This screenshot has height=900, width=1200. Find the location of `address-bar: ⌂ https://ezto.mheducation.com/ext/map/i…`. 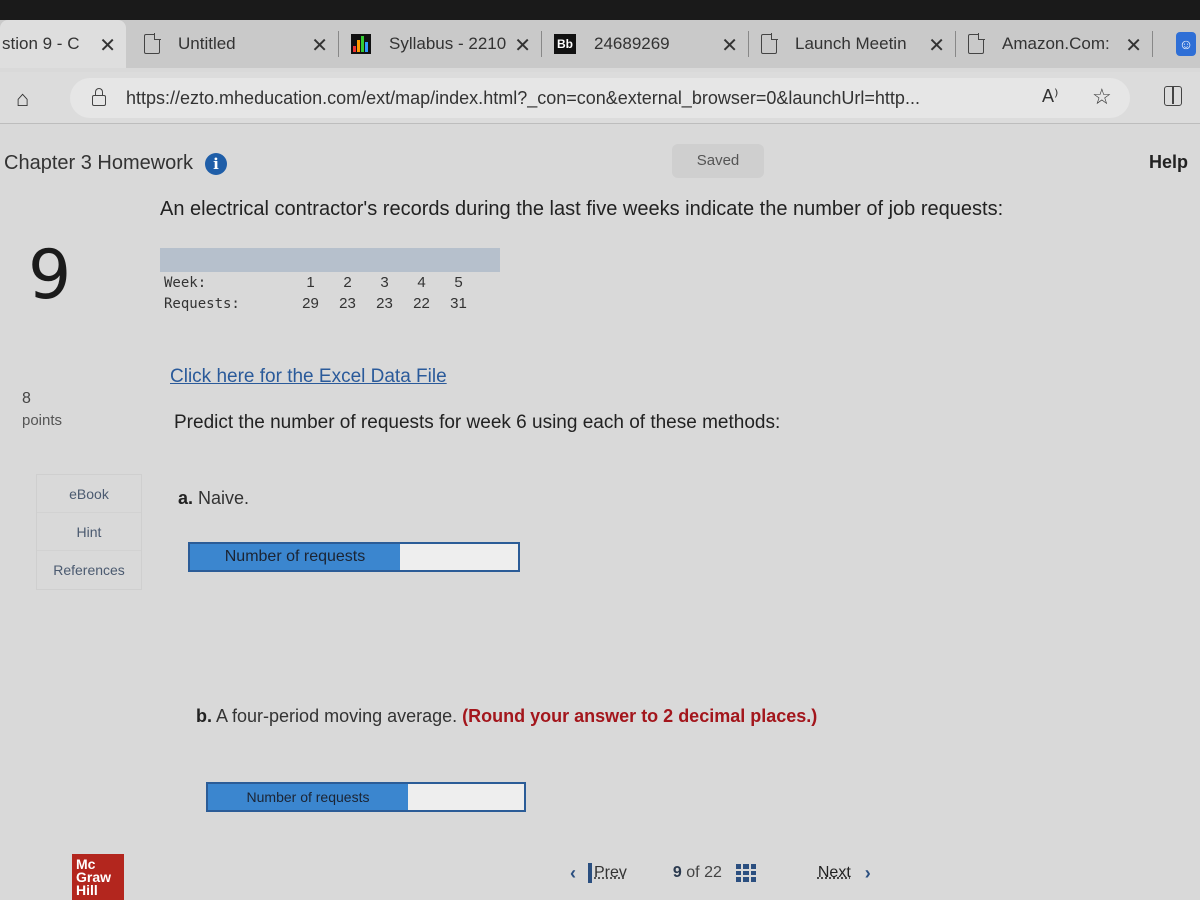

address-bar: ⌂ https://ezto.mheducation.com/ext/map/i… is located at coordinates (600, 98).